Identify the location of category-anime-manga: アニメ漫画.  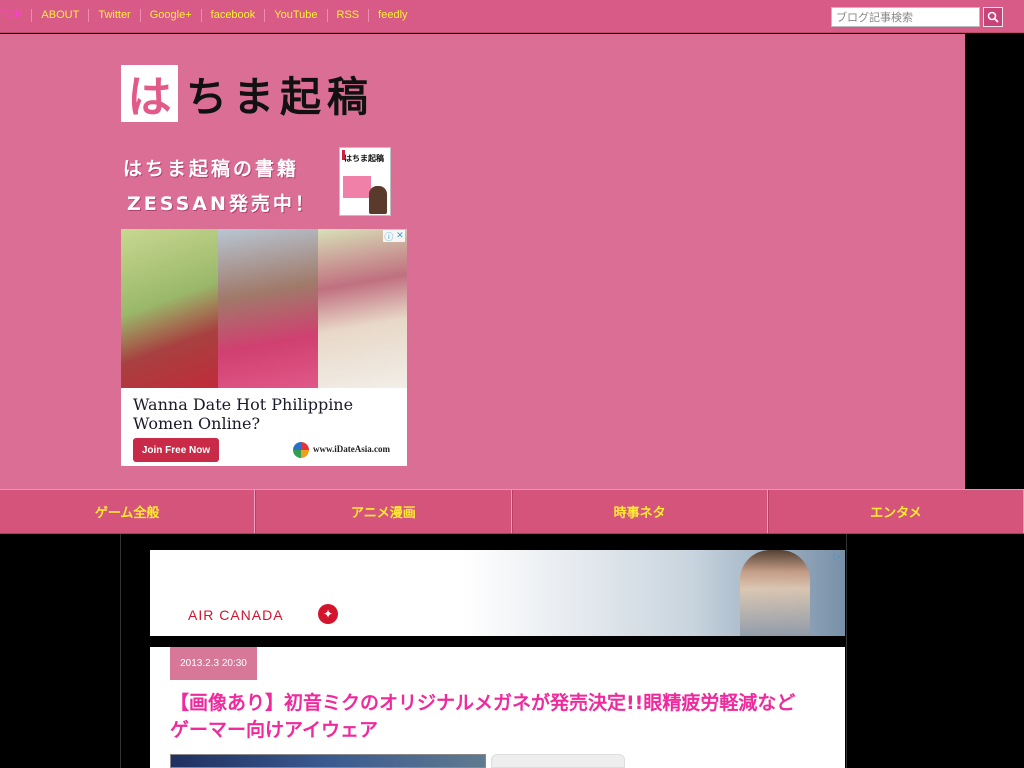
(383, 511).